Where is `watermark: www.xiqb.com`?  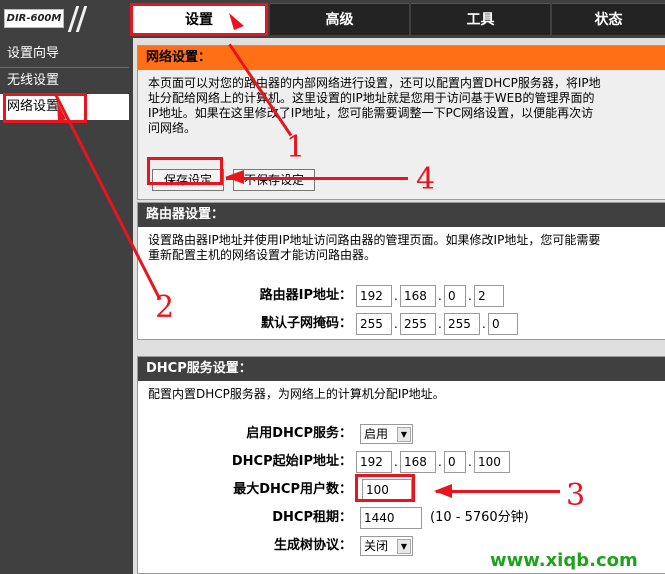
watermark: www.xiqb.com is located at coordinates (564, 560).